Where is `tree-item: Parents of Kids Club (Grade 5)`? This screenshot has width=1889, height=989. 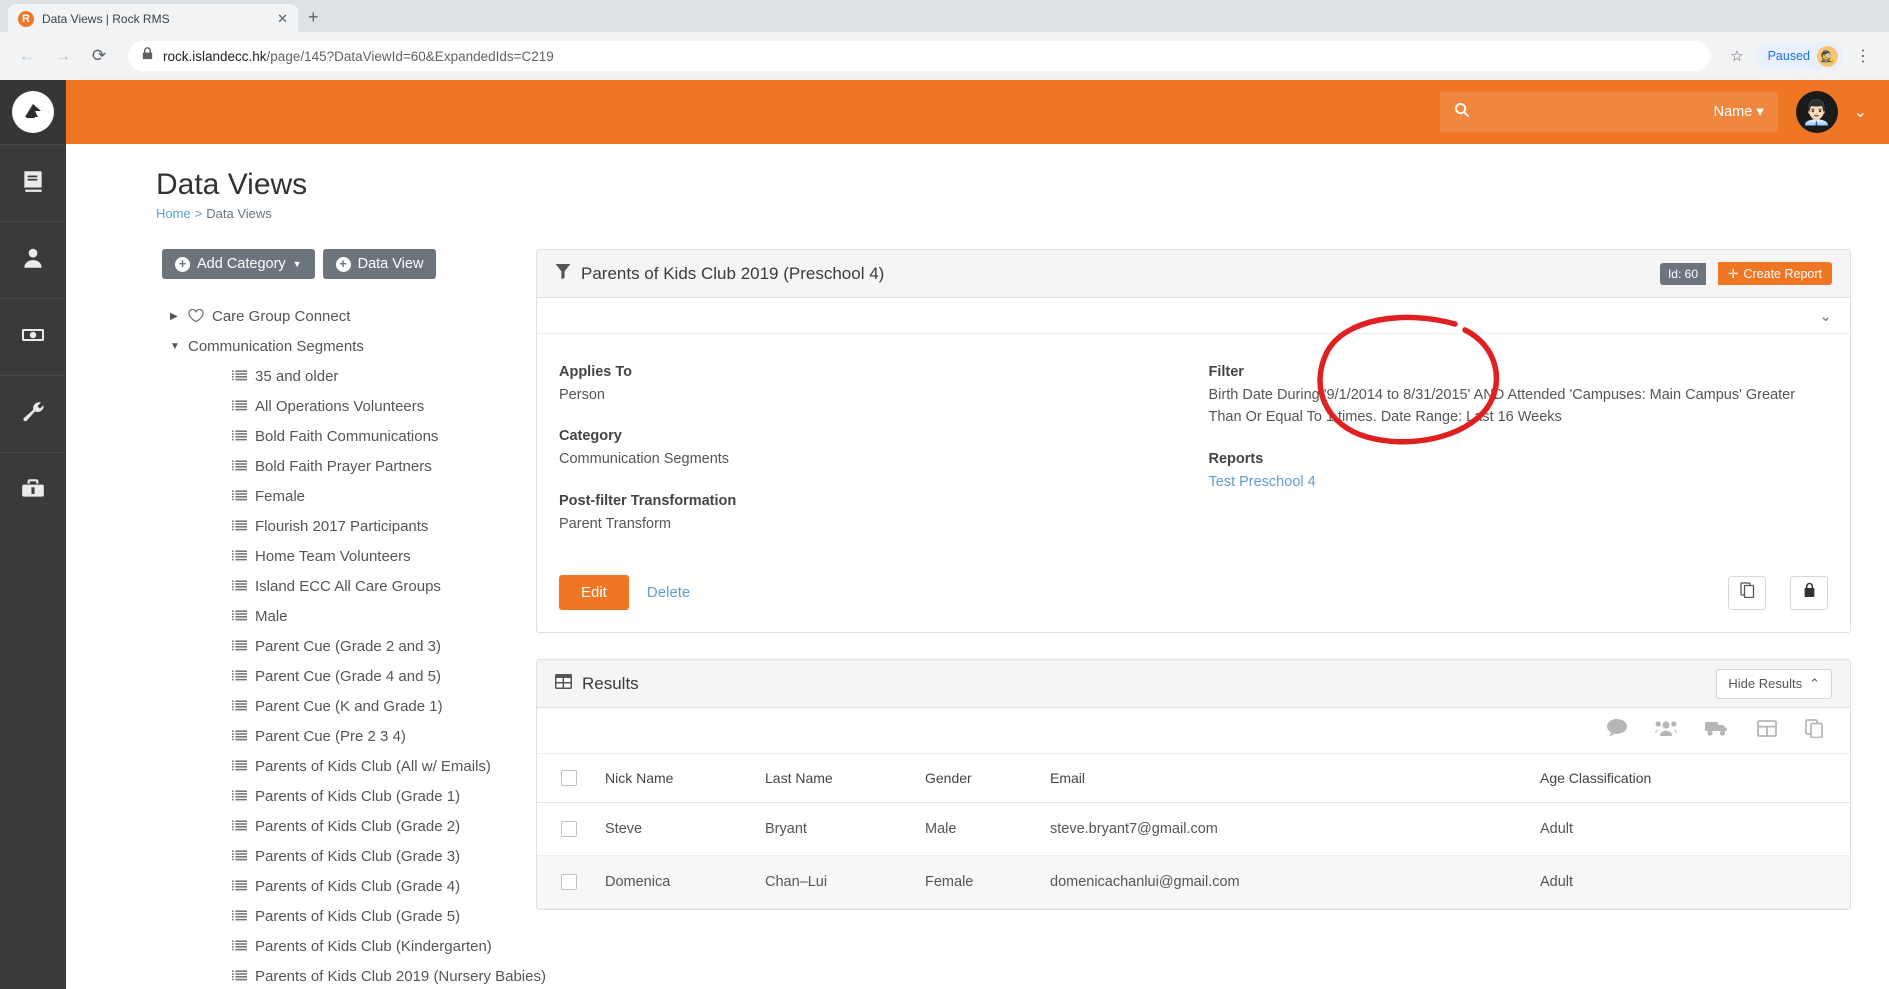 tree-item: Parents of Kids Club (Grade 5) is located at coordinates (349, 916).